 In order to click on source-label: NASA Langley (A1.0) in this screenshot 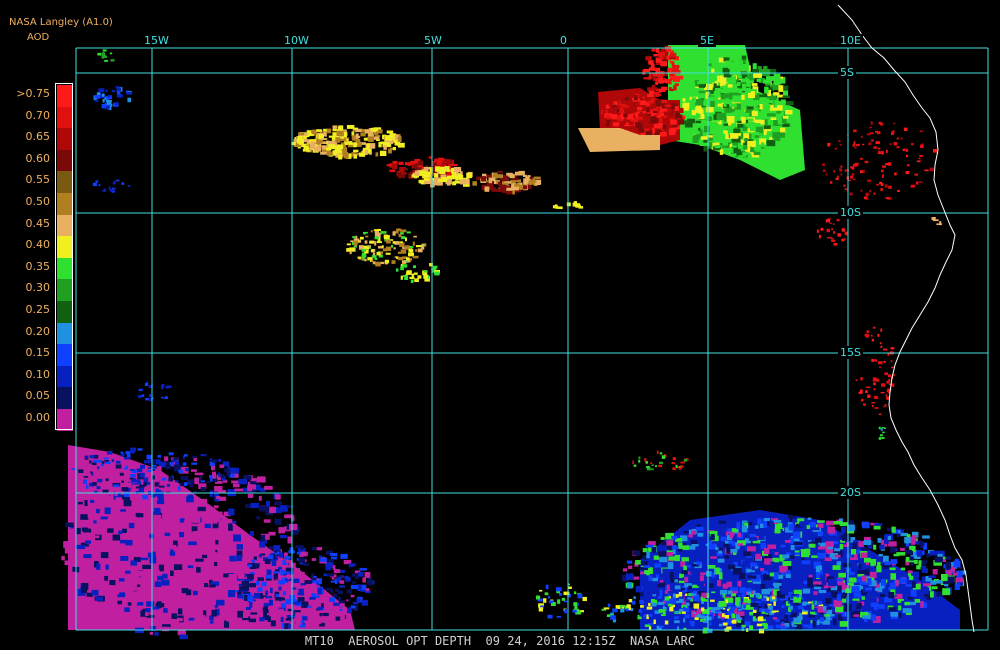, I will do `click(61, 22)`.